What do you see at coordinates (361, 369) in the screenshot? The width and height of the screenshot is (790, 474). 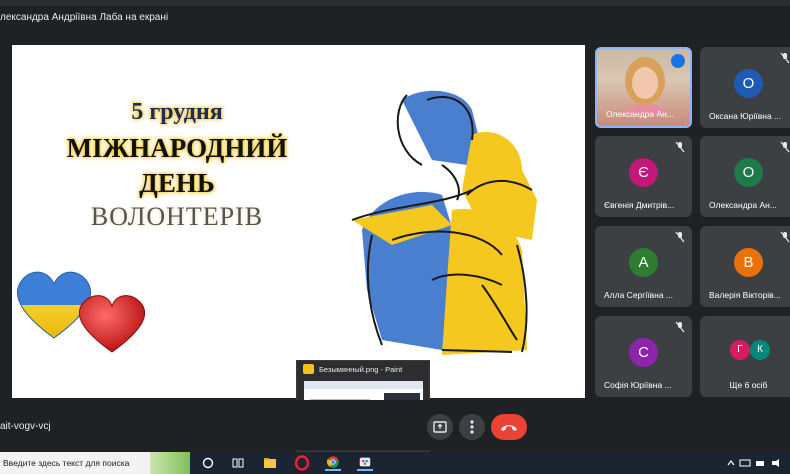 I see `paint-window-title: Безымянный.png - Paint` at bounding box center [361, 369].